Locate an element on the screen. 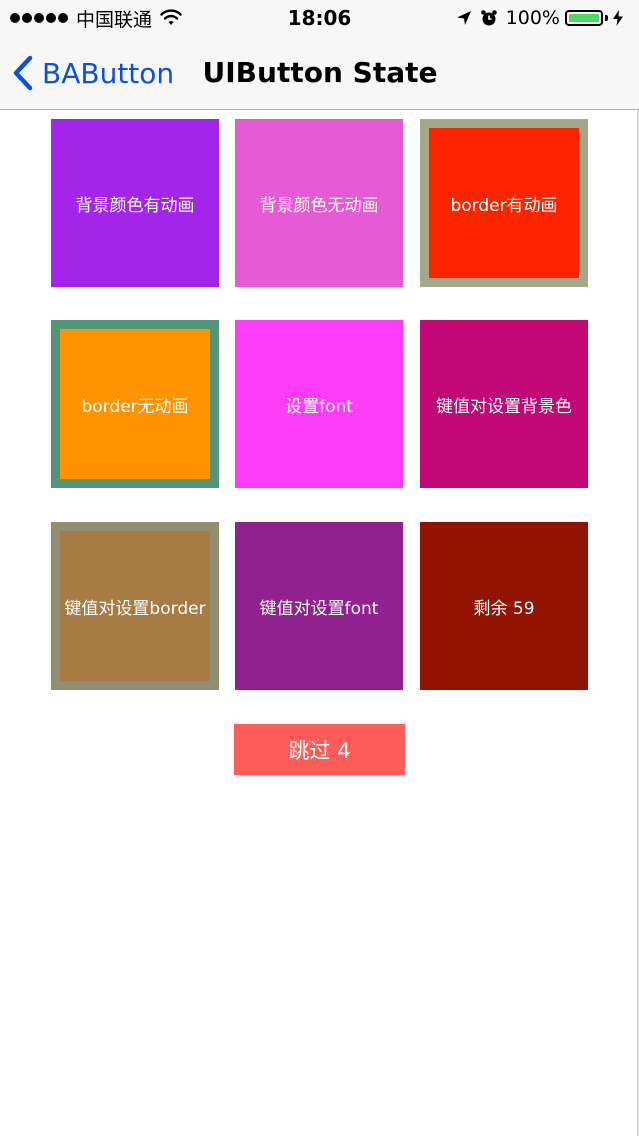 This screenshot has height=1136, width=639. background-color-static-button: 背景颜色无动画 is located at coordinates (319, 203).